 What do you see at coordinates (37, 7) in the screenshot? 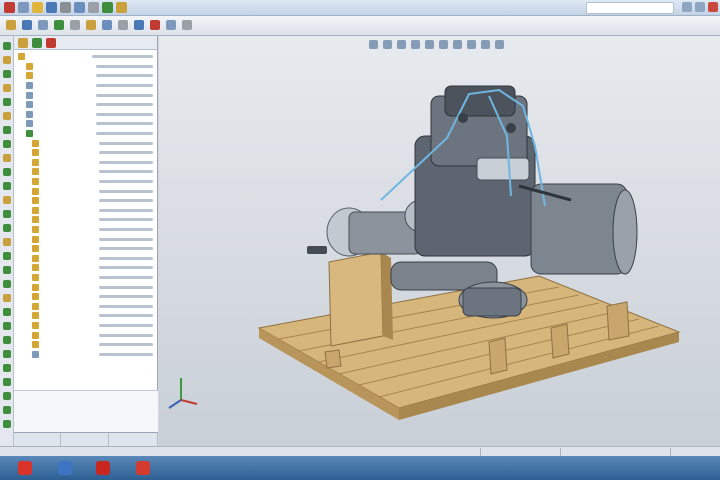
I see `open-file-icon` at bounding box center [37, 7].